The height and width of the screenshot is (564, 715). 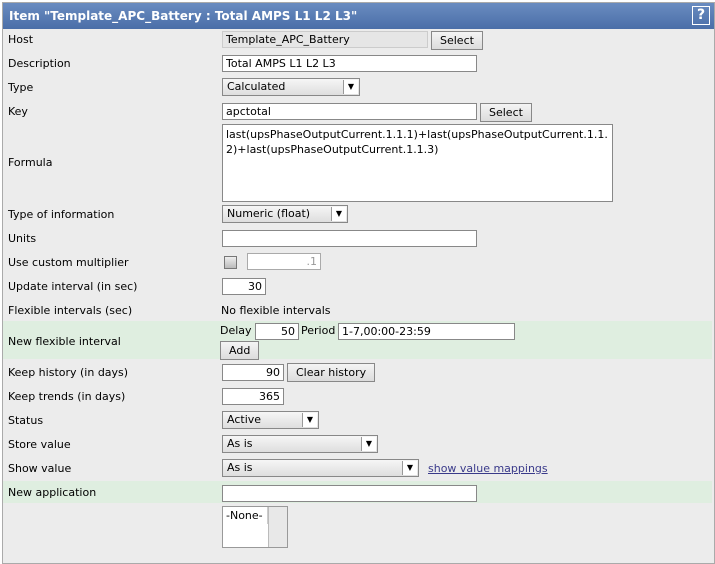 I want to click on type-of-info-select: Numeric (float) ▼, so click(x=285, y=214).